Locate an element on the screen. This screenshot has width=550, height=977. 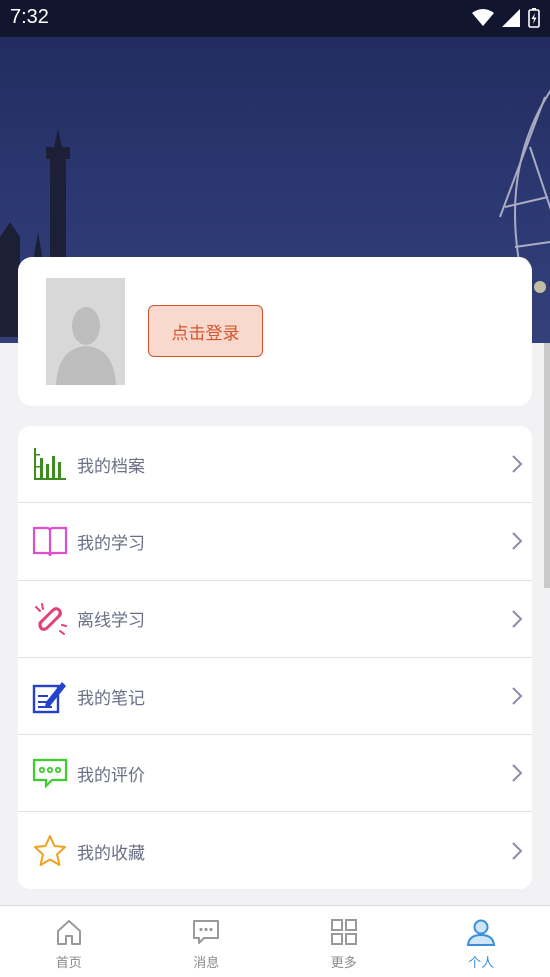
menu-item-label: 我的学习 is located at coordinates (111, 543).